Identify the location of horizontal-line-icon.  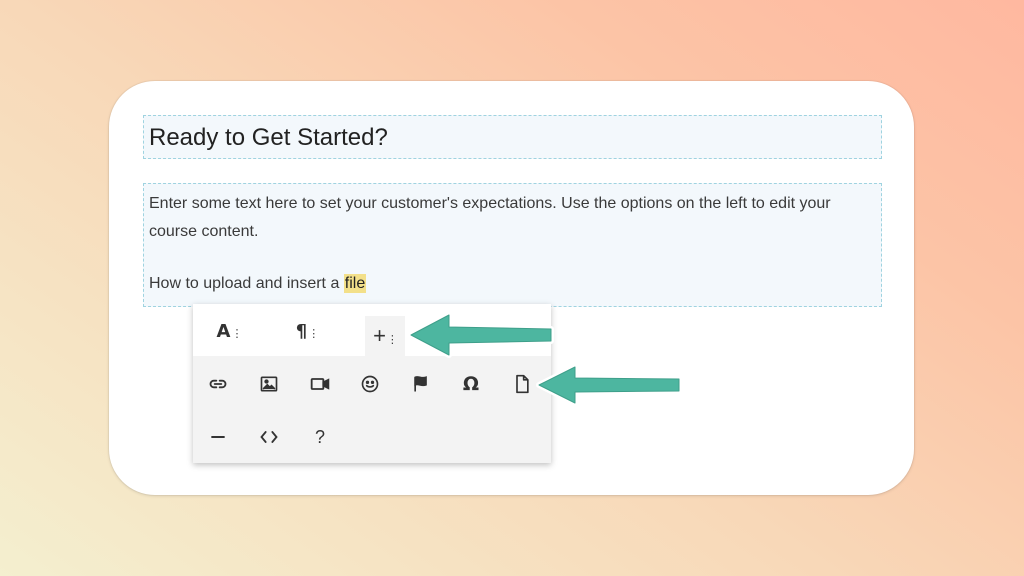
(218, 437).